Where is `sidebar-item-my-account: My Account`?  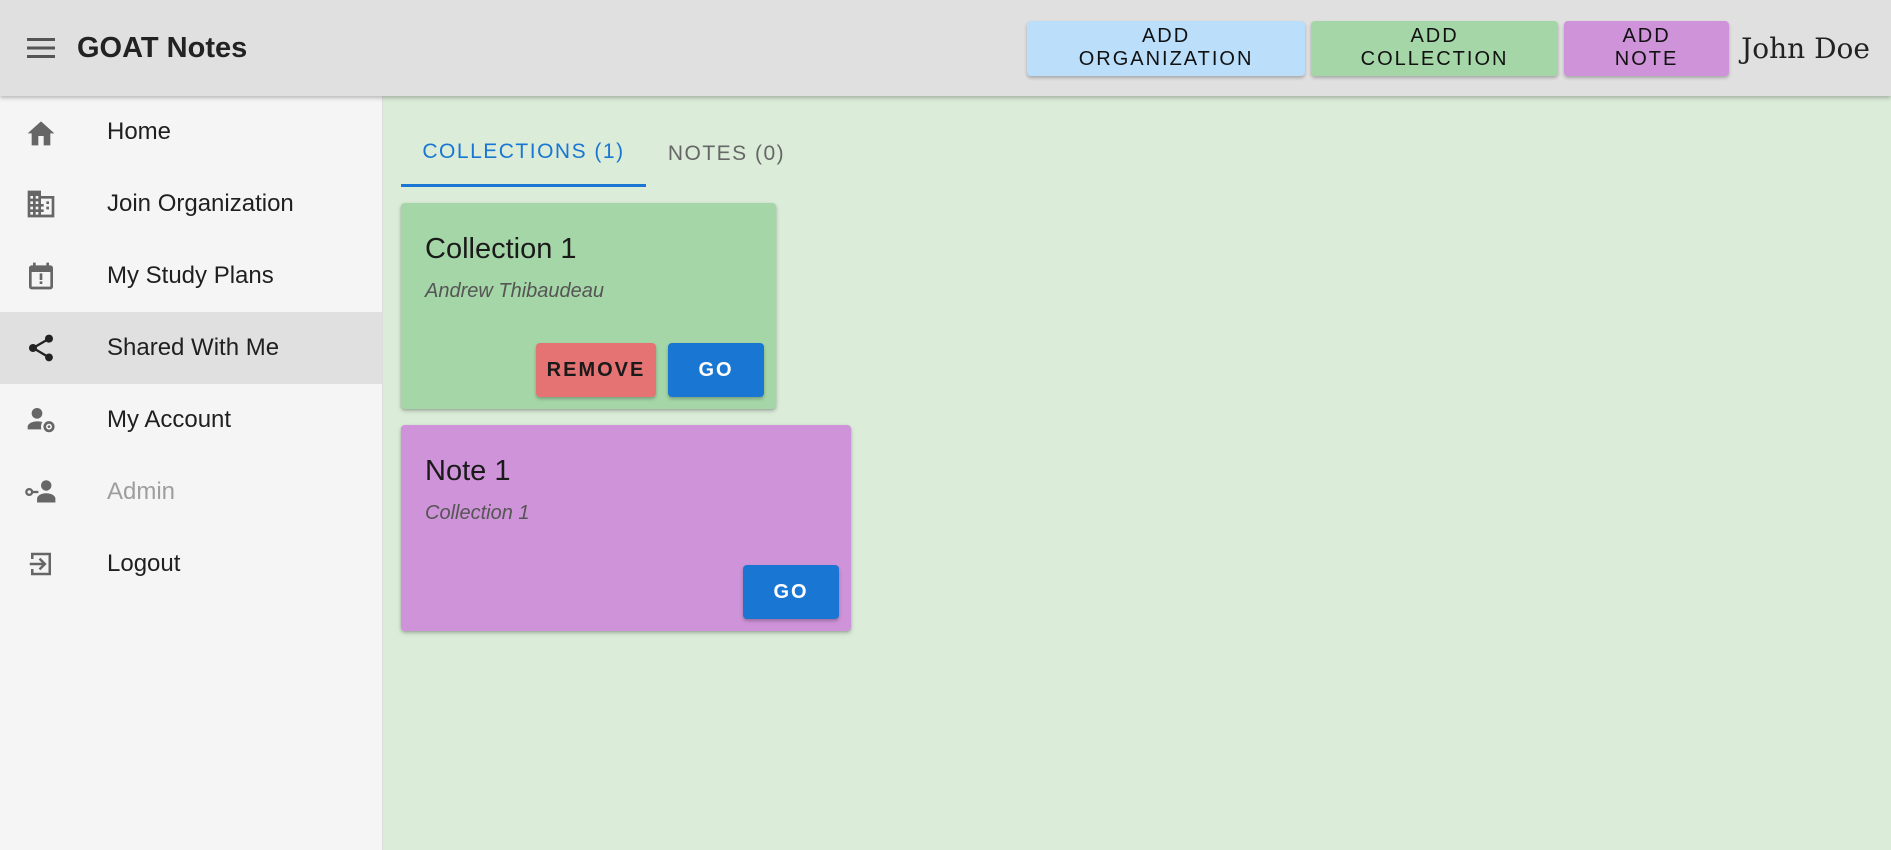 sidebar-item-my-account: My Account is located at coordinates (191, 420).